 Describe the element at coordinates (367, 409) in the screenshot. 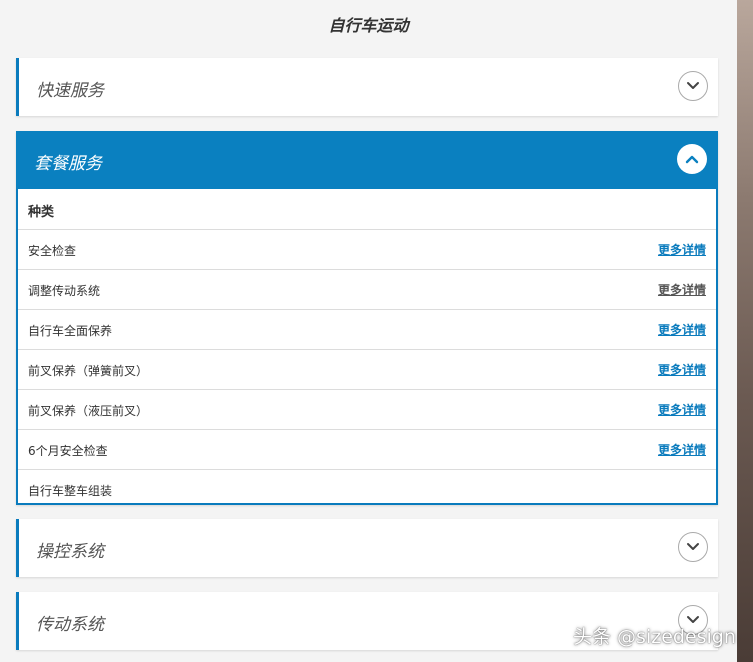

I see `table-row: 前叉保养（液压前叉） 更多详情` at that location.